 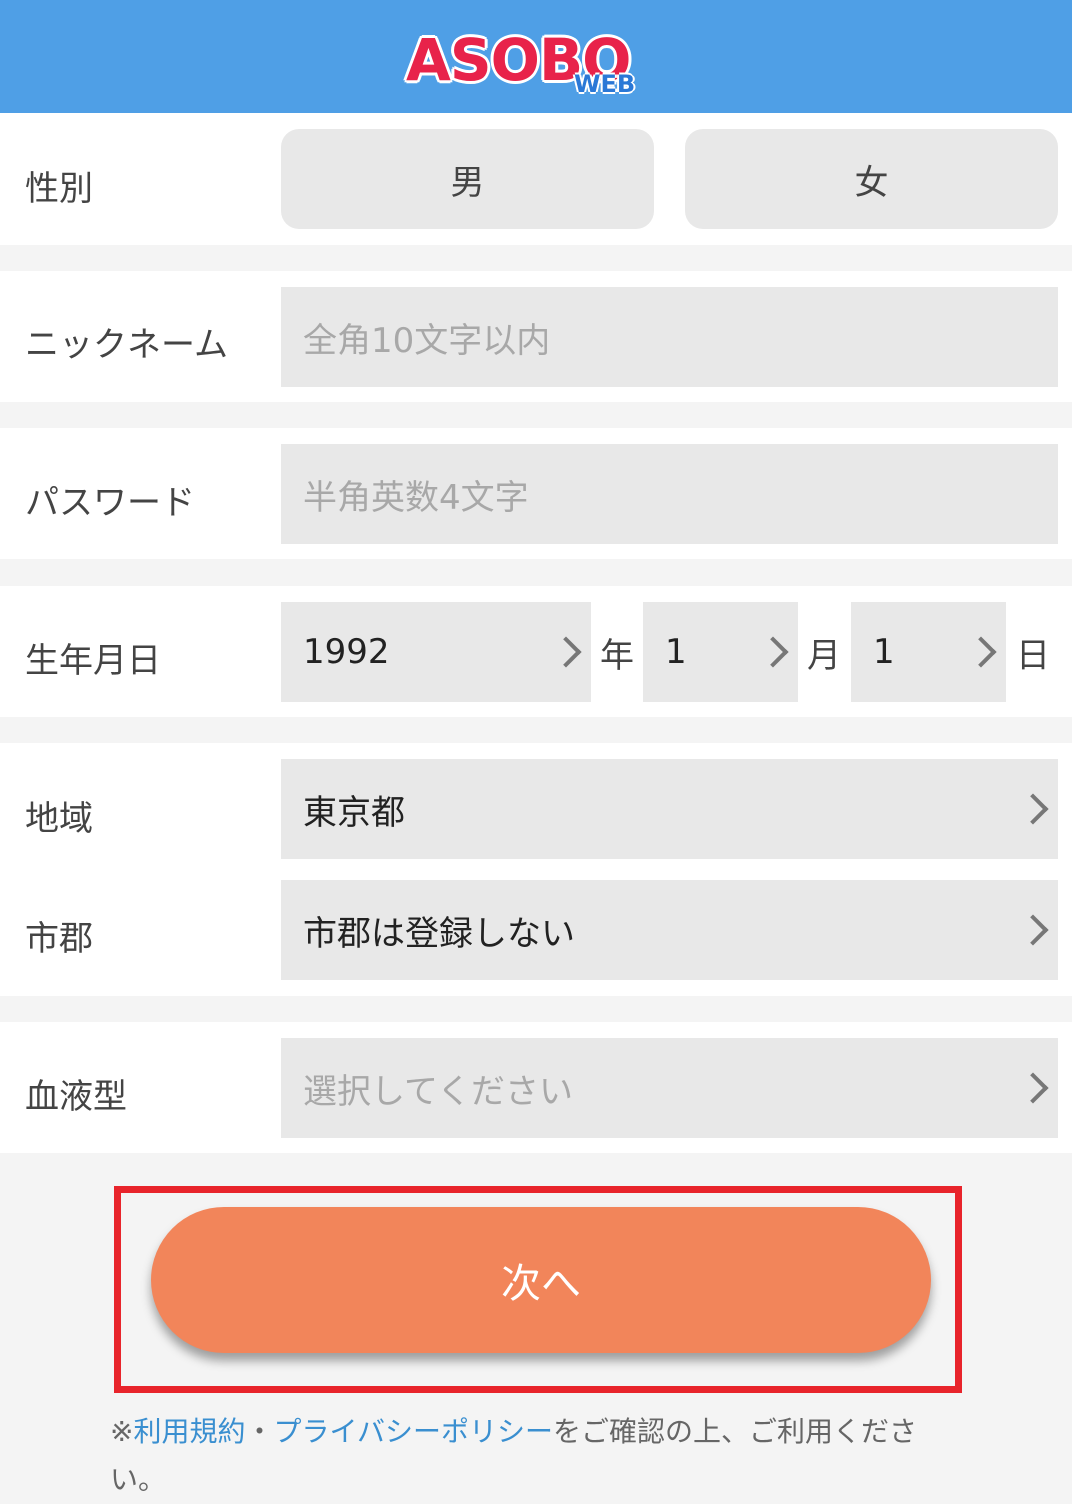 What do you see at coordinates (467, 179) in the screenshot?
I see `gender-male-button: 男` at bounding box center [467, 179].